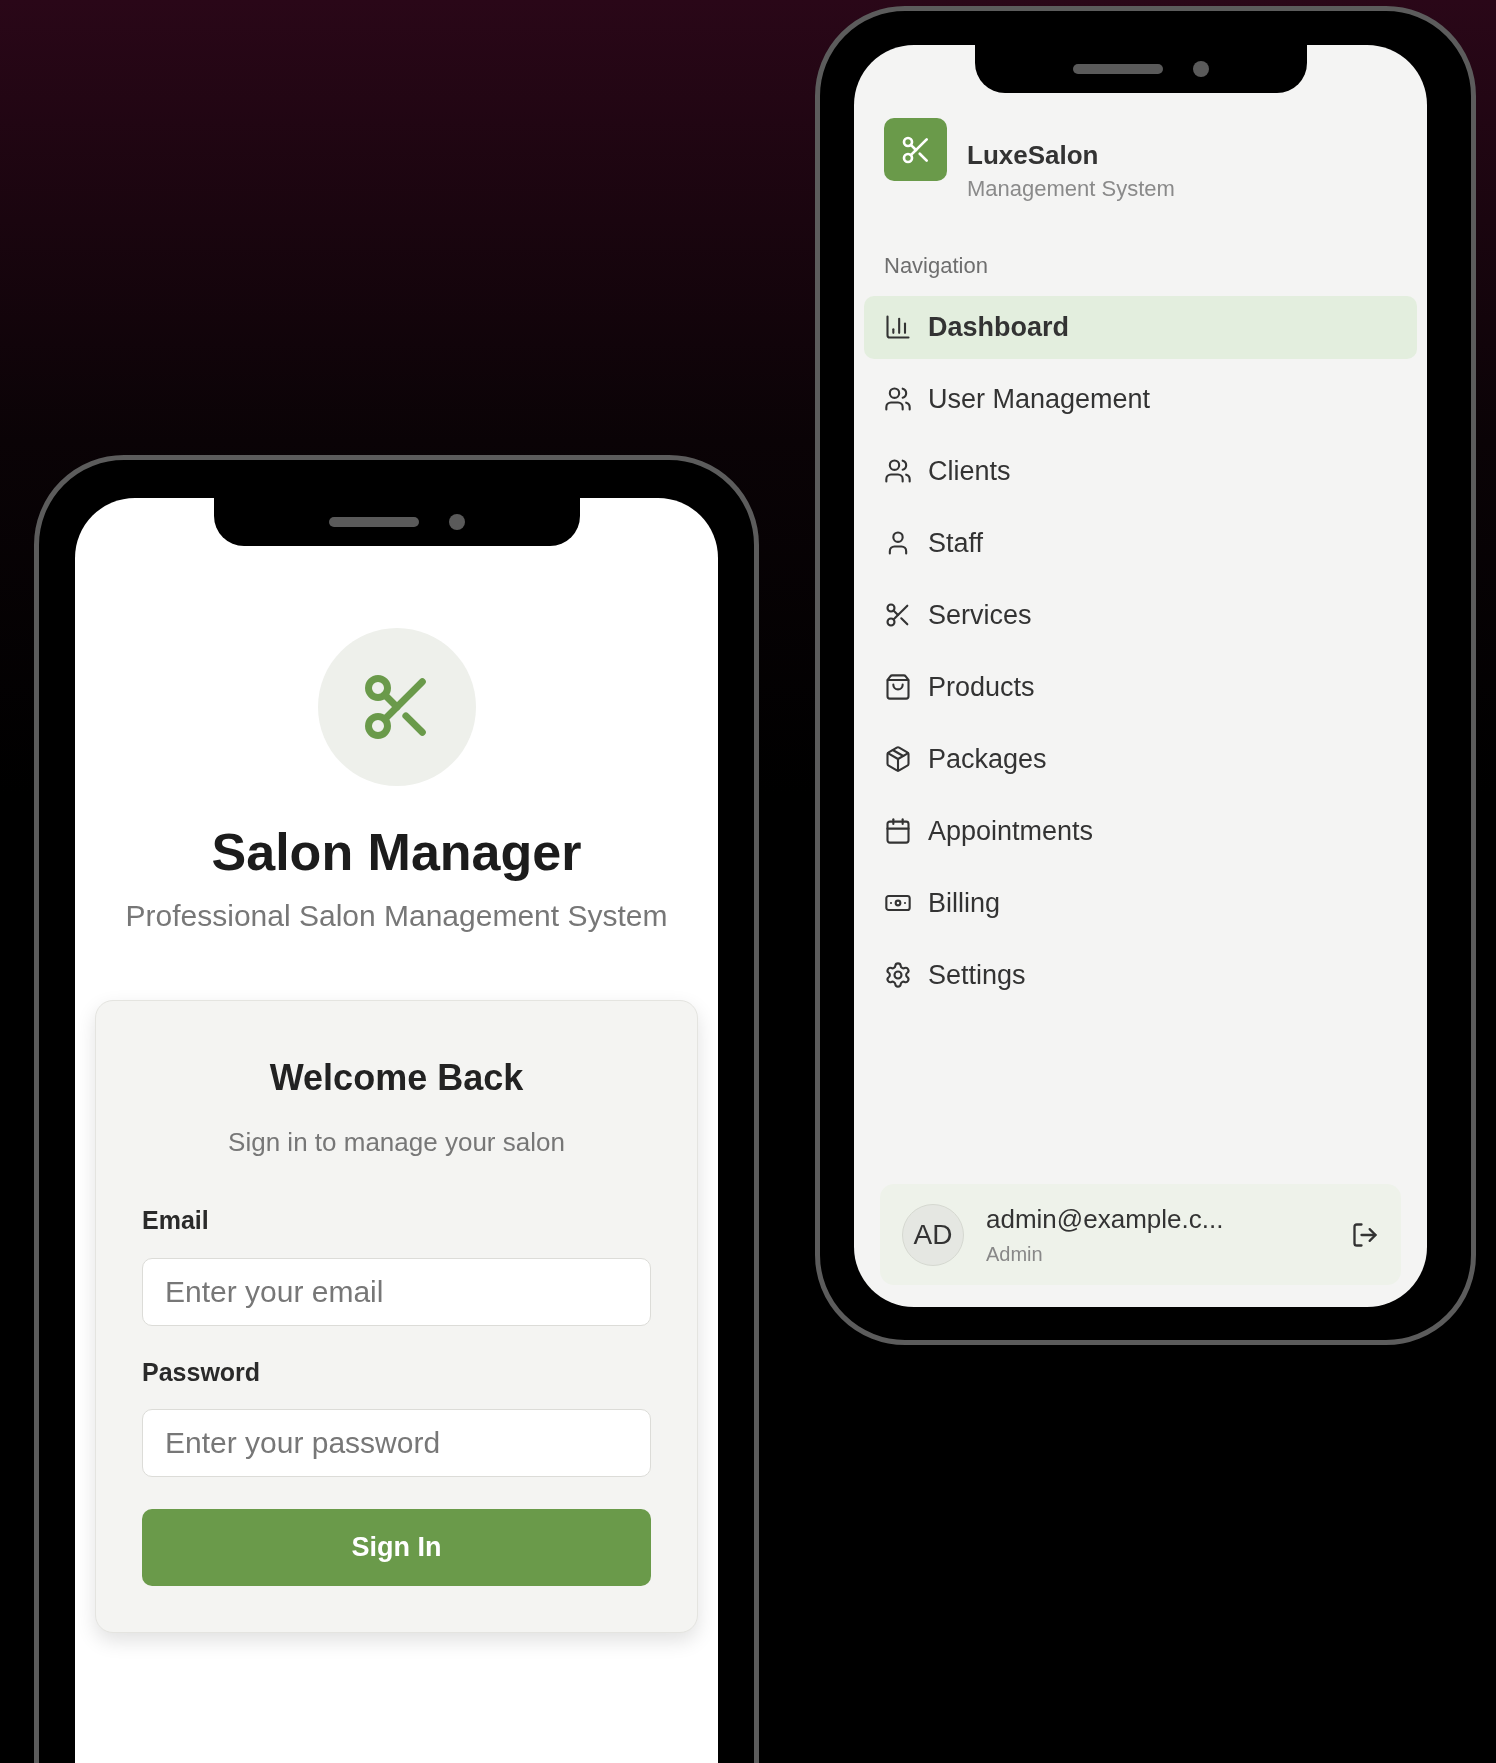 The width and height of the screenshot is (1496, 1763). What do you see at coordinates (1365, 1234) in the screenshot?
I see `logout-icon` at bounding box center [1365, 1234].